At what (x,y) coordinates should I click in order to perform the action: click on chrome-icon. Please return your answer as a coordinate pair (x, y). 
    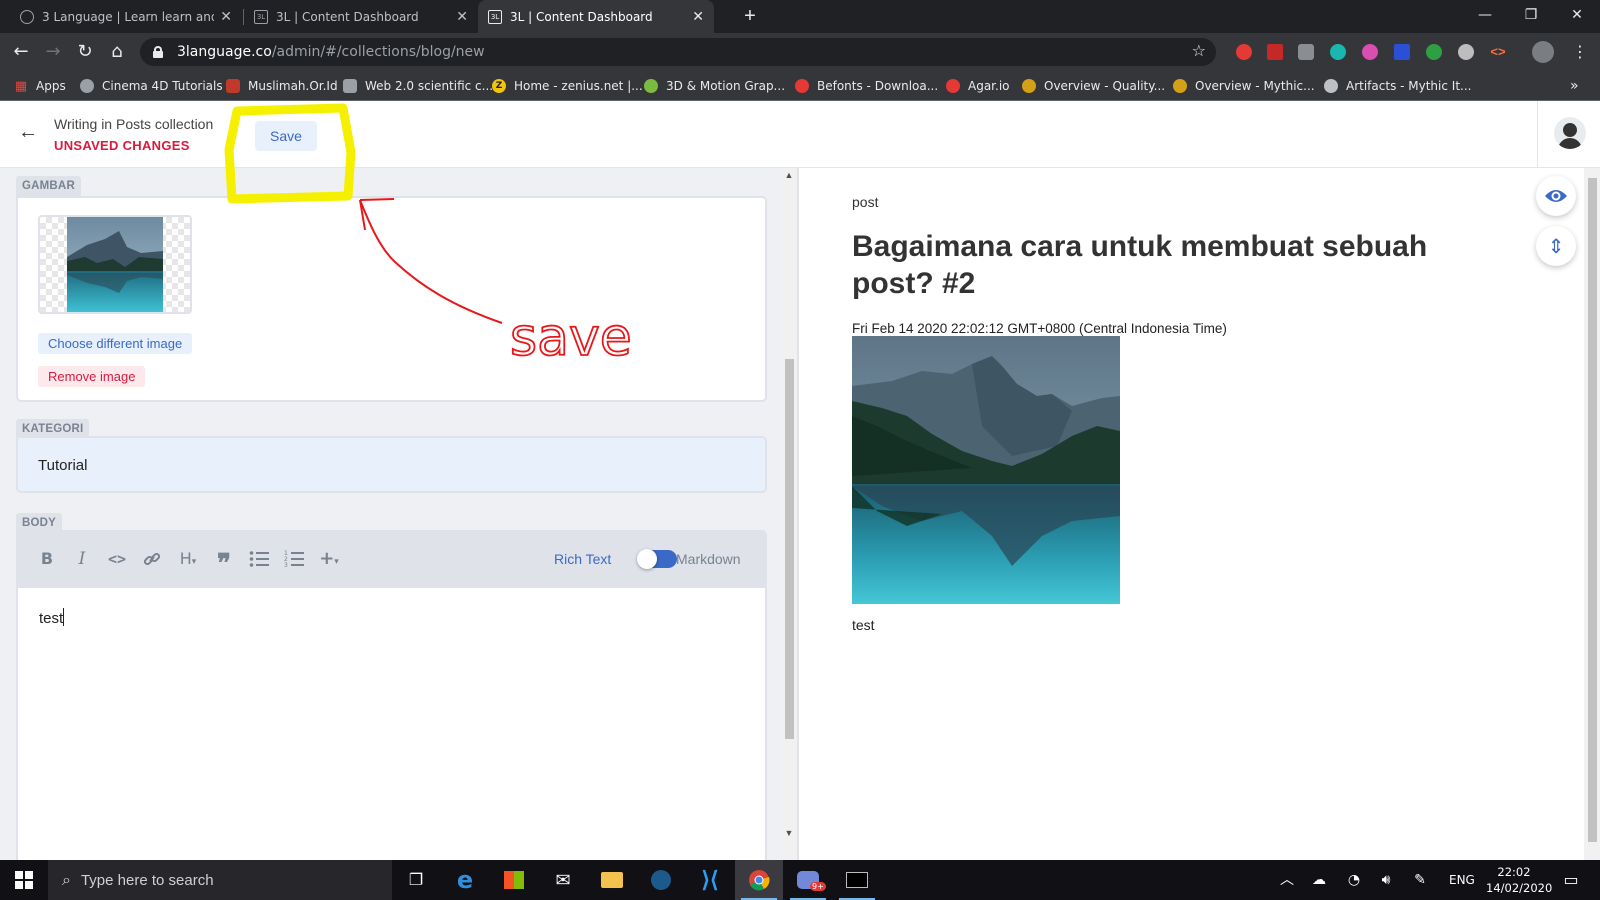
    Looking at the image, I should click on (759, 880).